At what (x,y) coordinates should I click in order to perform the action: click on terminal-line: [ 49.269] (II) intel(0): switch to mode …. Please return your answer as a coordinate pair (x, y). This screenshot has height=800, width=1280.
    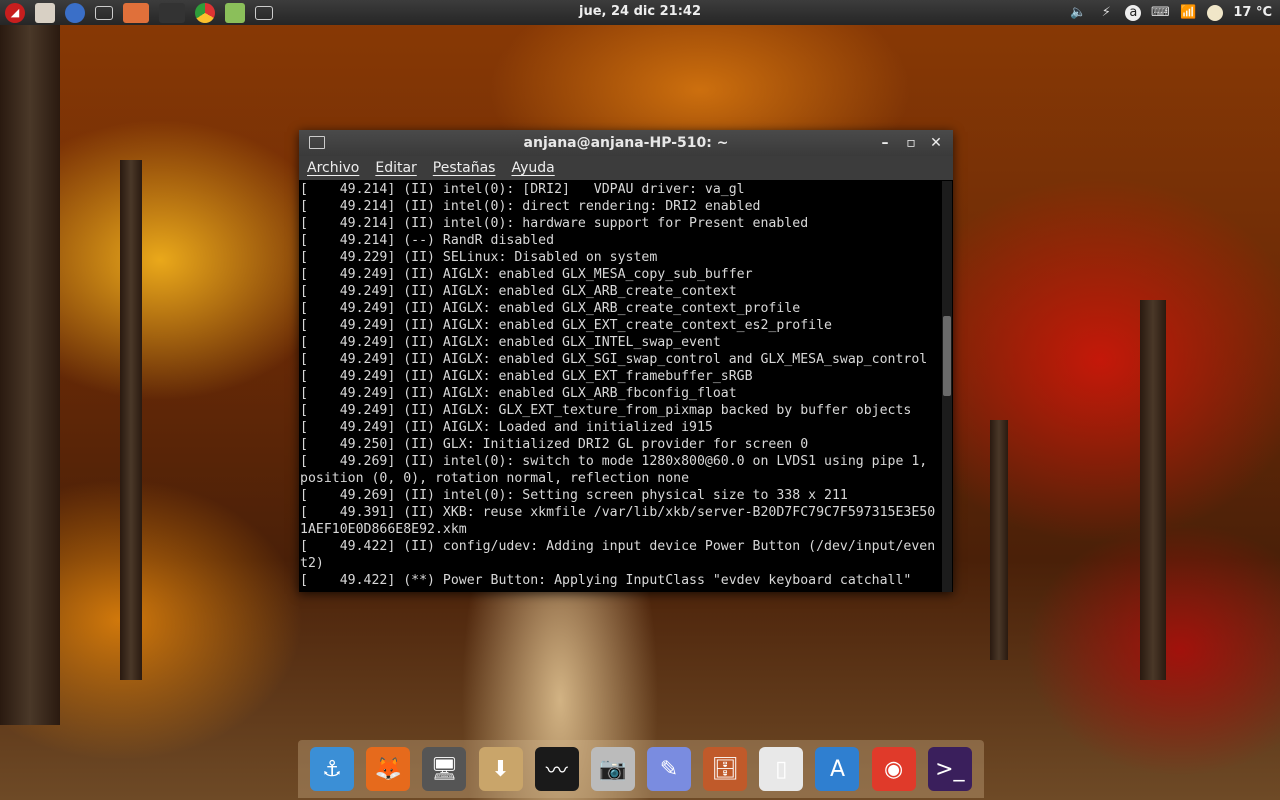
    Looking at the image, I should click on (614, 461).